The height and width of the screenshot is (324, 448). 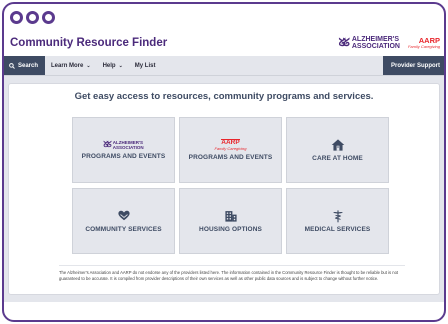 I want to click on alzheimers-logo-icon: ᘜᘜ ALZHEIMER'S ASSOCIATION, so click(x=123, y=145).